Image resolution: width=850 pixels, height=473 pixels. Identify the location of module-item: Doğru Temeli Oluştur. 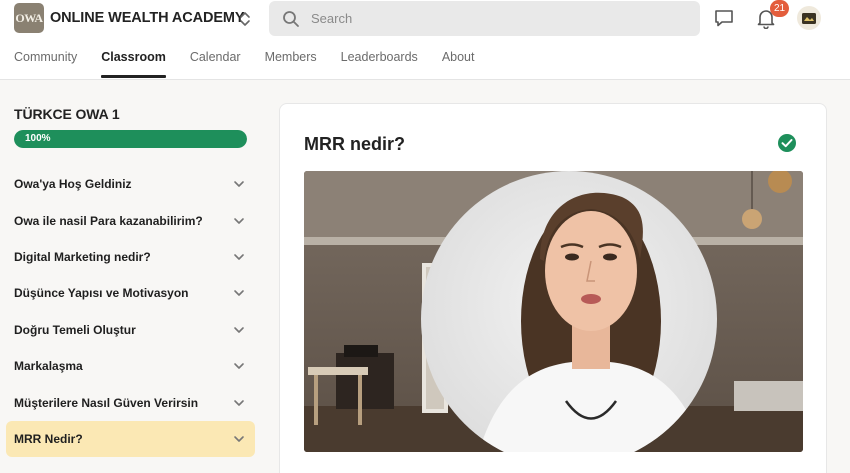
(130, 330).